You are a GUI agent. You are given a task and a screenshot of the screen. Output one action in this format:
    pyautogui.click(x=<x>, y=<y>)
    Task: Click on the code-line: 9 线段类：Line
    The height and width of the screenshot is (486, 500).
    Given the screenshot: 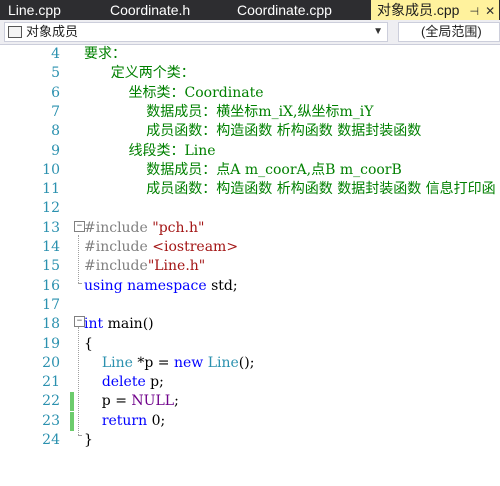 What is the action you would take?
    pyautogui.click(x=250, y=151)
    